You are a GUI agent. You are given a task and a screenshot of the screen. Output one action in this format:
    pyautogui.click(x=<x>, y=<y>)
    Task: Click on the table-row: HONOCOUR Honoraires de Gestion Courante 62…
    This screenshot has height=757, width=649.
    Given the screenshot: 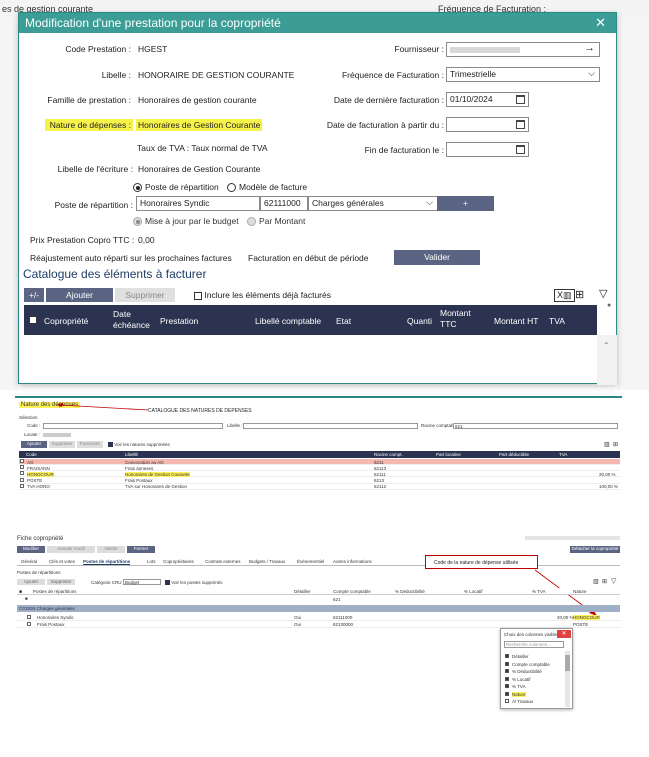 What is the action you would take?
    pyautogui.click(x=319, y=474)
    